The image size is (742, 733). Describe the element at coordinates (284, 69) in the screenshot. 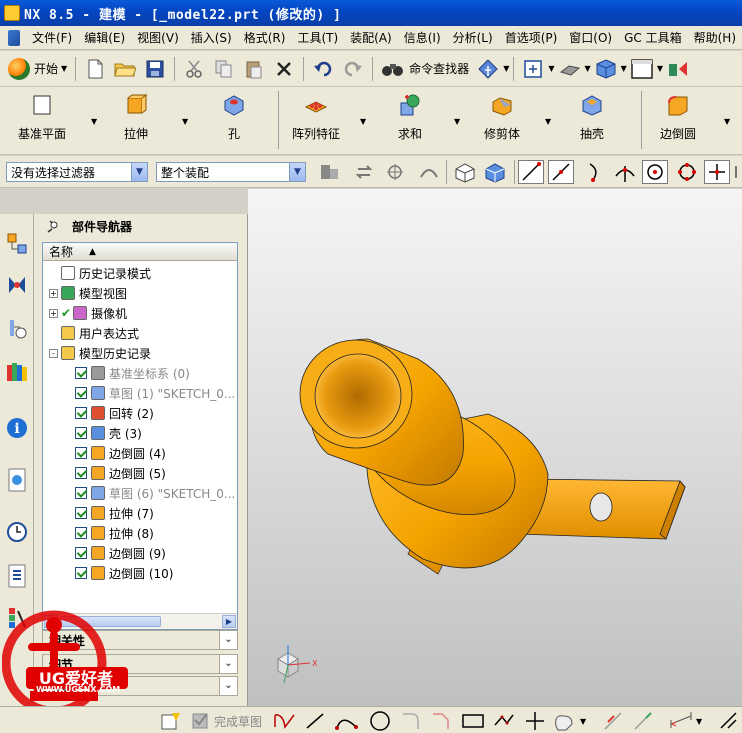

I see `delete-button` at that location.